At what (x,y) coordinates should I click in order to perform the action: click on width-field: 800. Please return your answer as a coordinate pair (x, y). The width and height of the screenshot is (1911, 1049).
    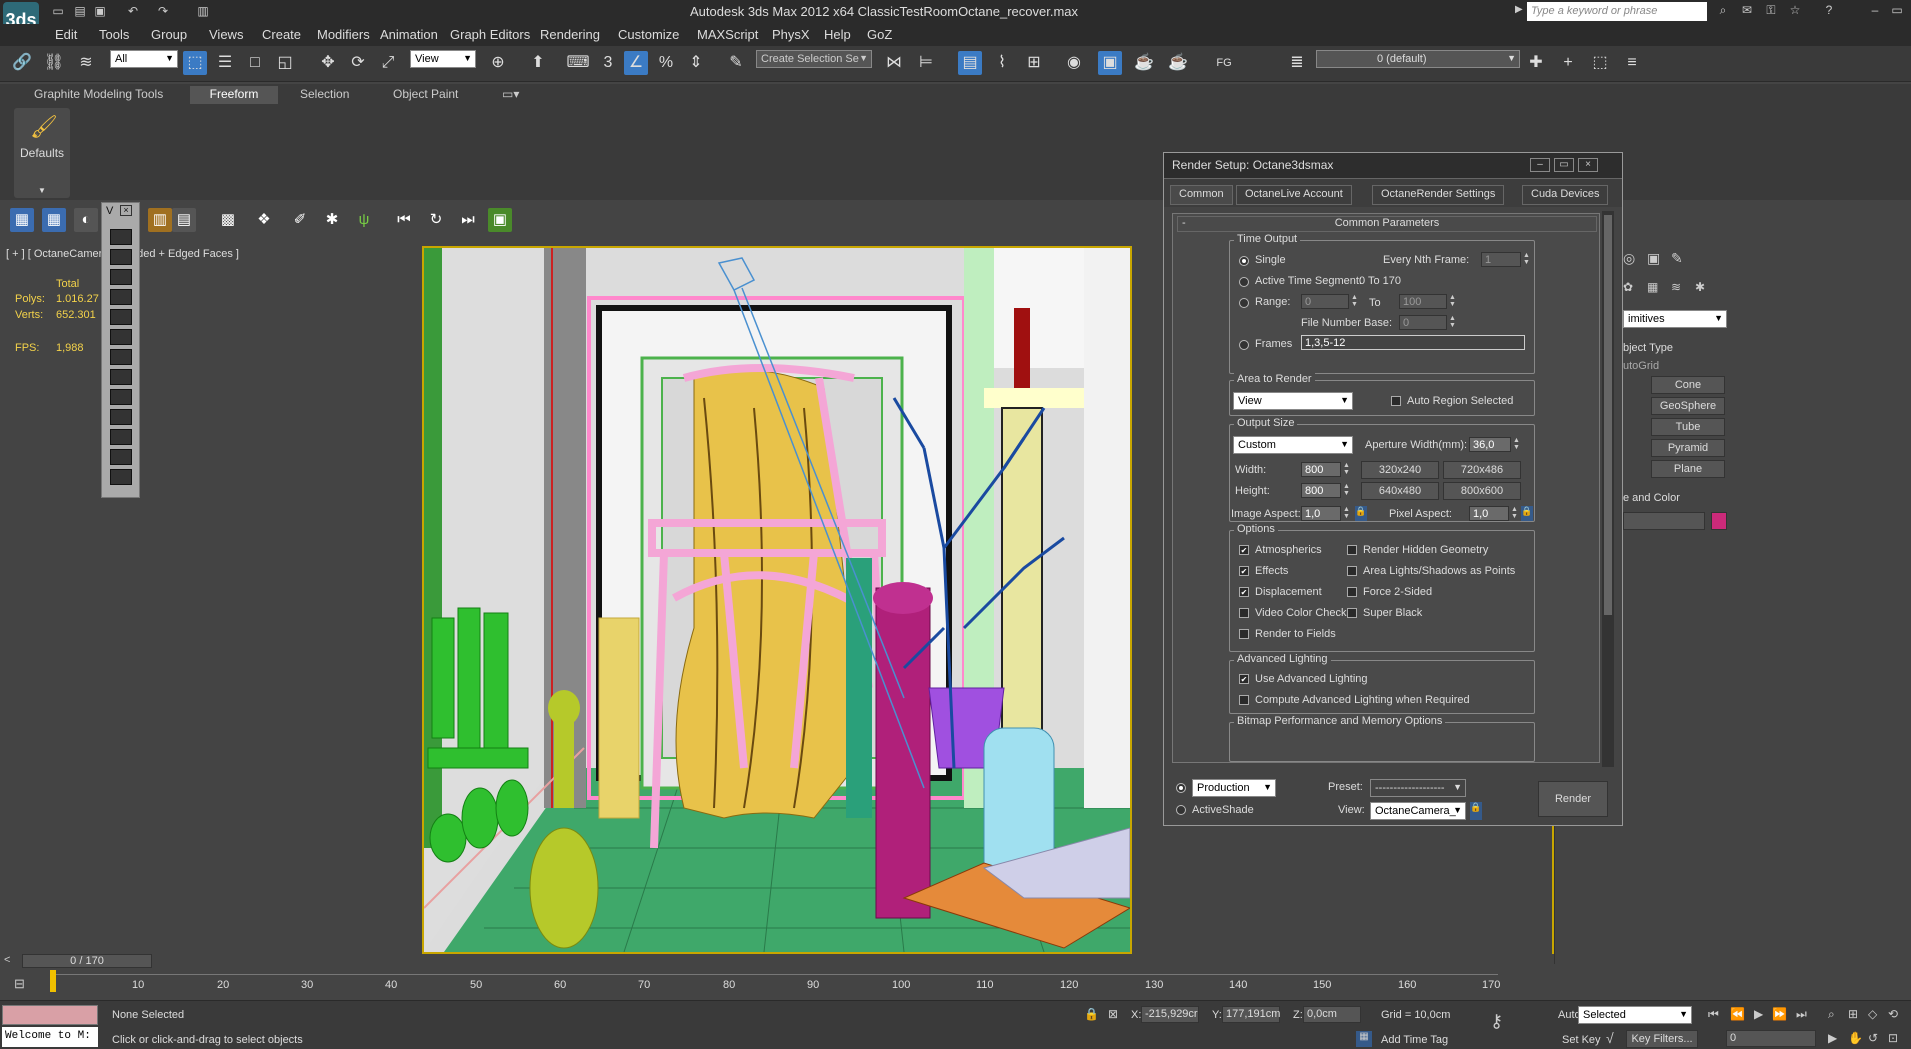
    Looking at the image, I should click on (1321, 469).